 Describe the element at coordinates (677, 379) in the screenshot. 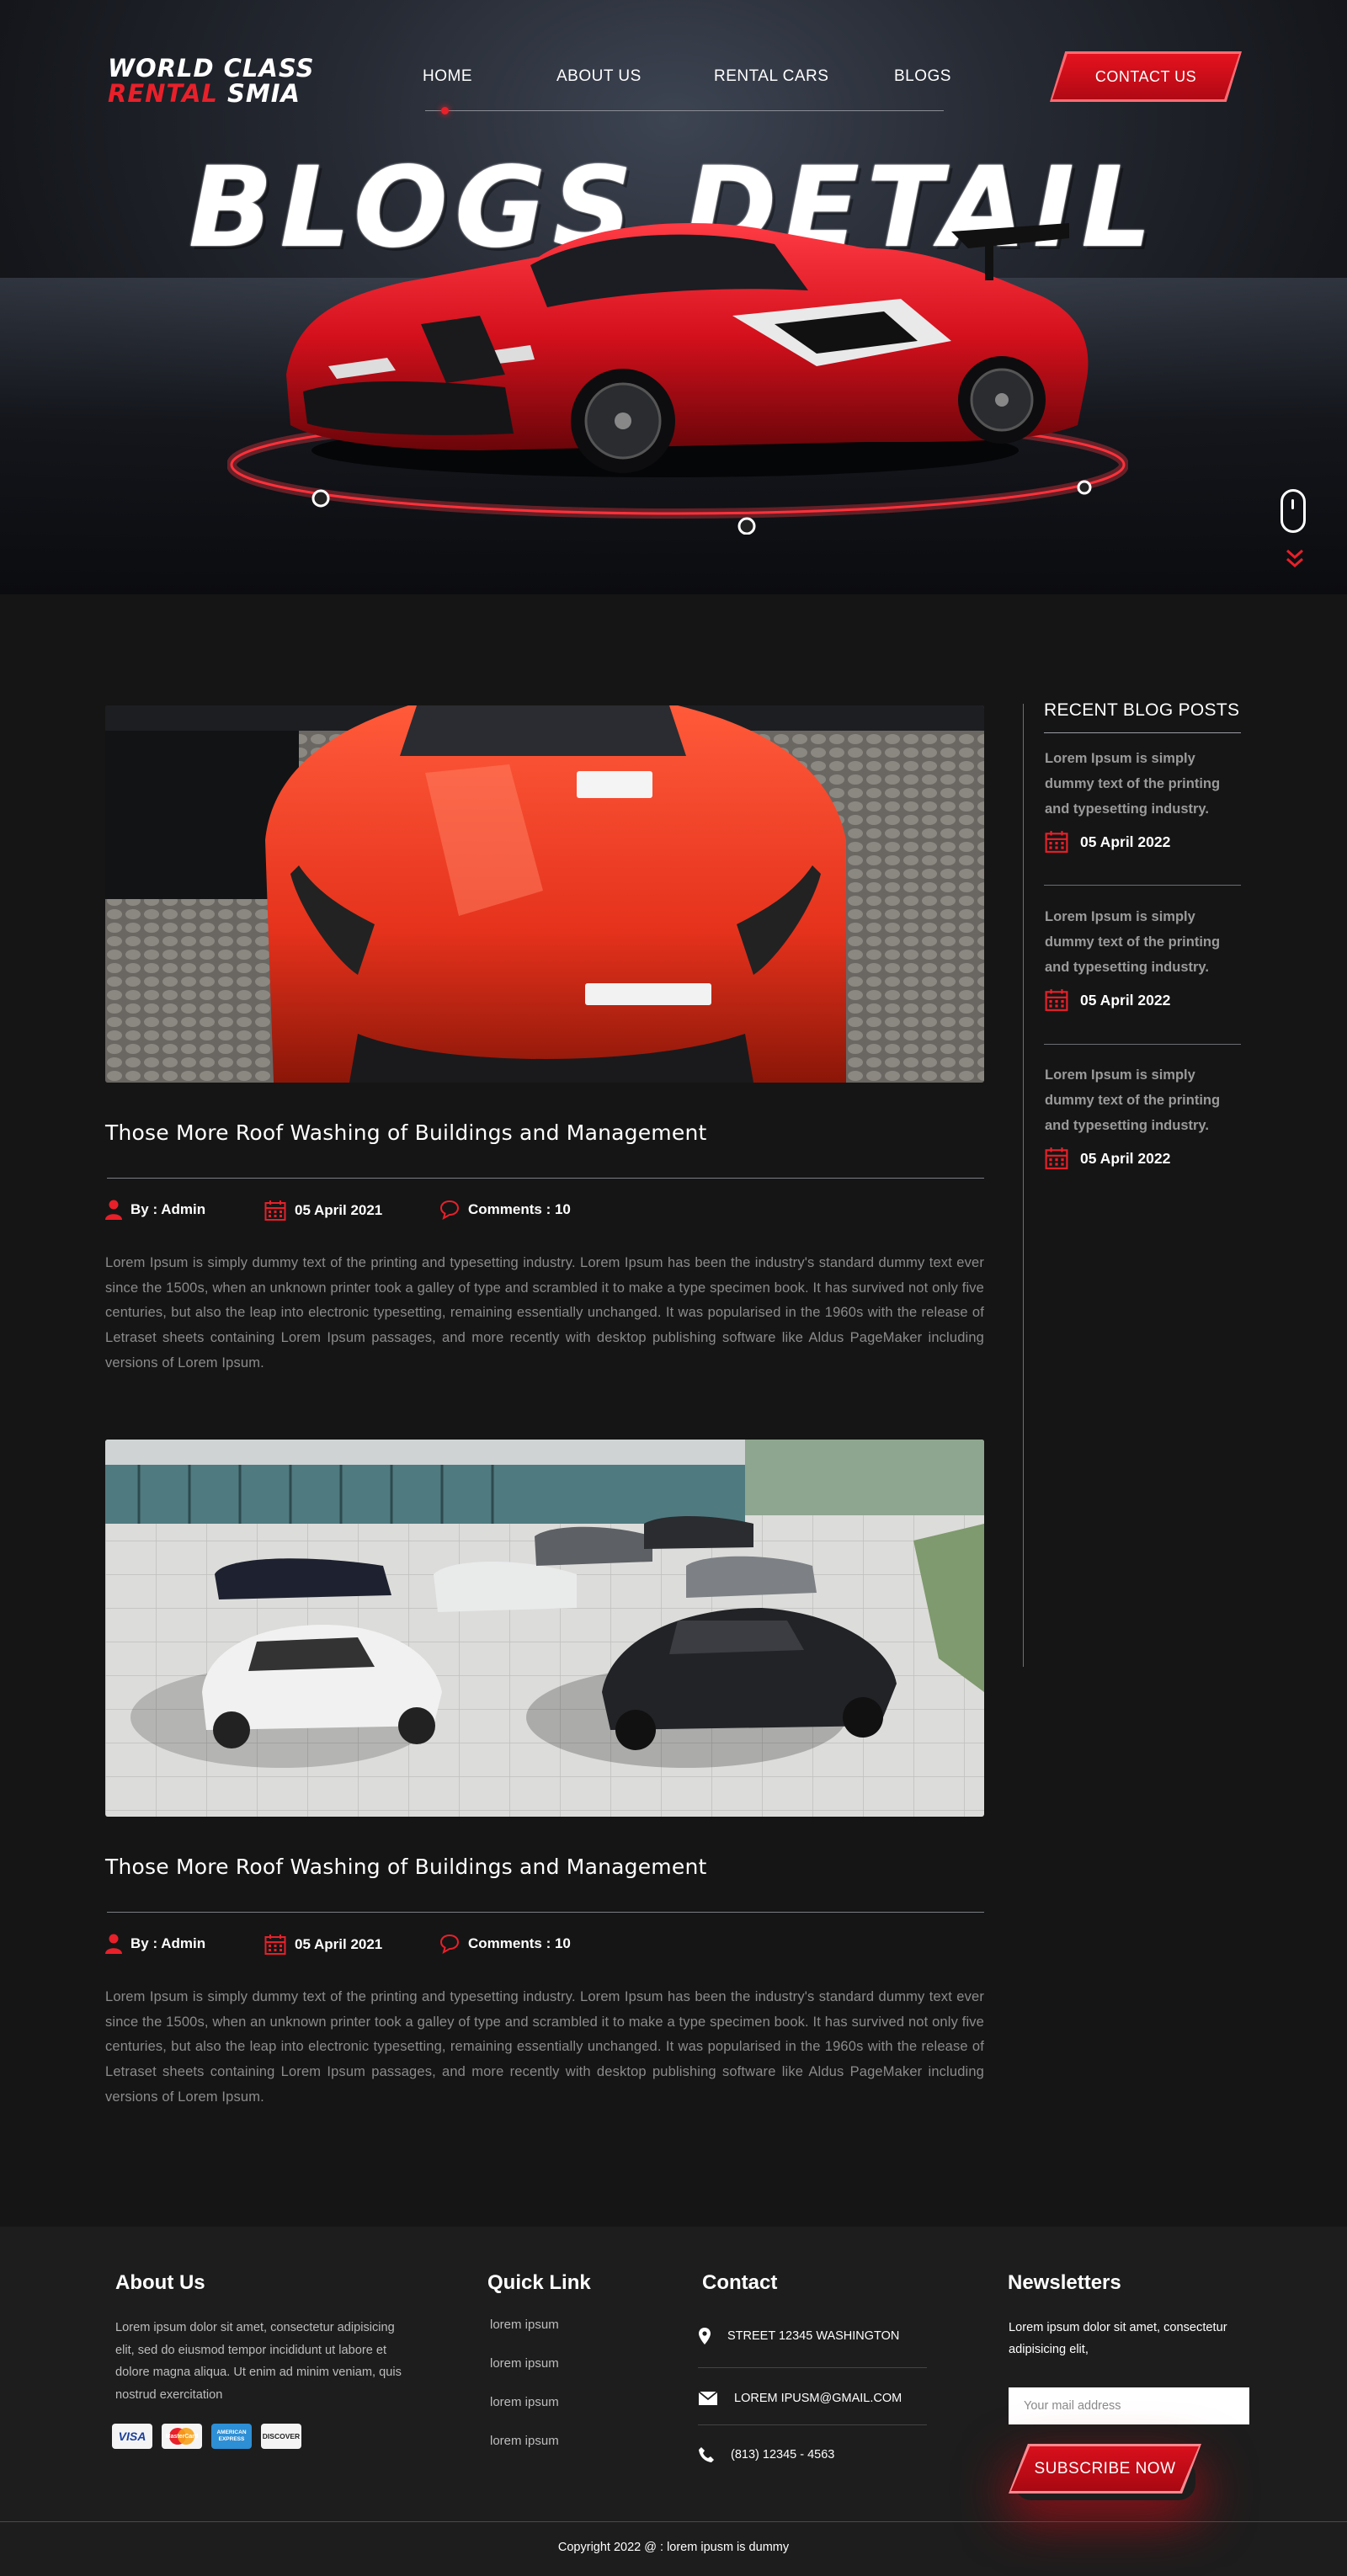

I see `hero-car-image` at that location.